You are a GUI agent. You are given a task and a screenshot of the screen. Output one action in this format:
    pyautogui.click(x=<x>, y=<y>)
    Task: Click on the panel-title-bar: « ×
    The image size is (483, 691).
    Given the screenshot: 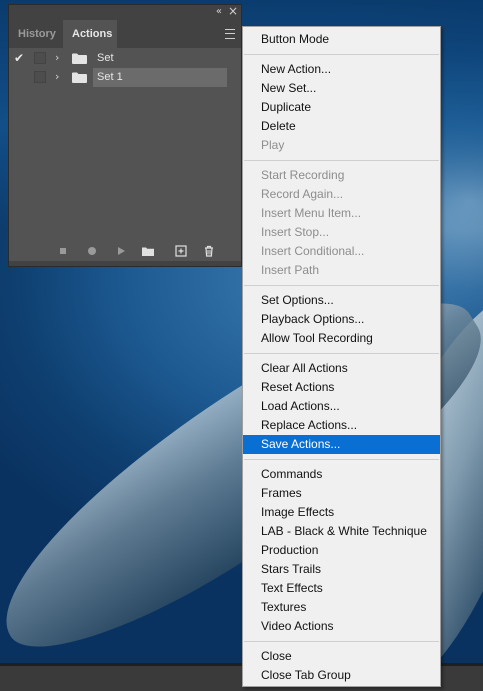 What is the action you would take?
    pyautogui.click(x=125, y=12)
    